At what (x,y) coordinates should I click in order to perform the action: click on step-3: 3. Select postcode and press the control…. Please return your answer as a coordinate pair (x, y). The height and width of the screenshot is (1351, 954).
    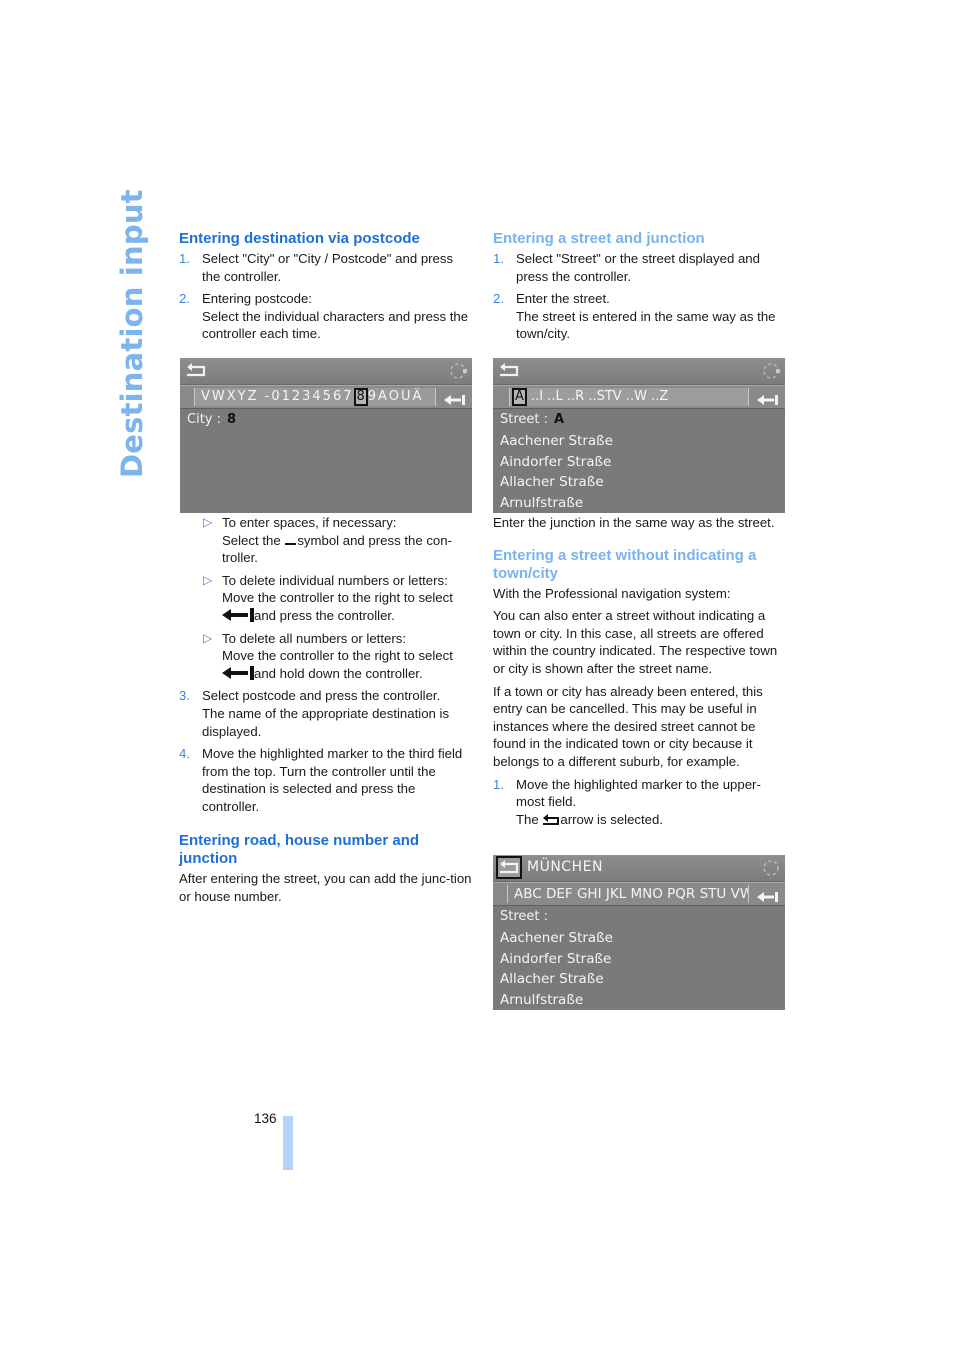
    Looking at the image, I should click on (326, 713).